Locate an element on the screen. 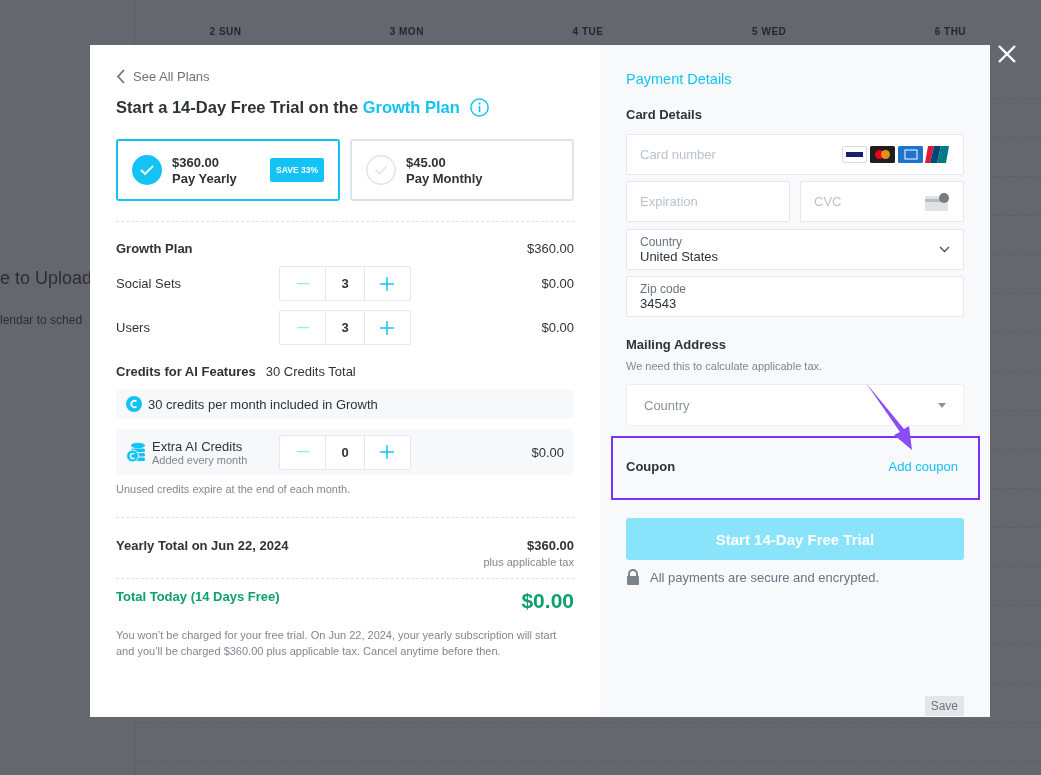 The image size is (1041, 775). extra-credits-label: Extra AI Credits is located at coordinates (198, 446).